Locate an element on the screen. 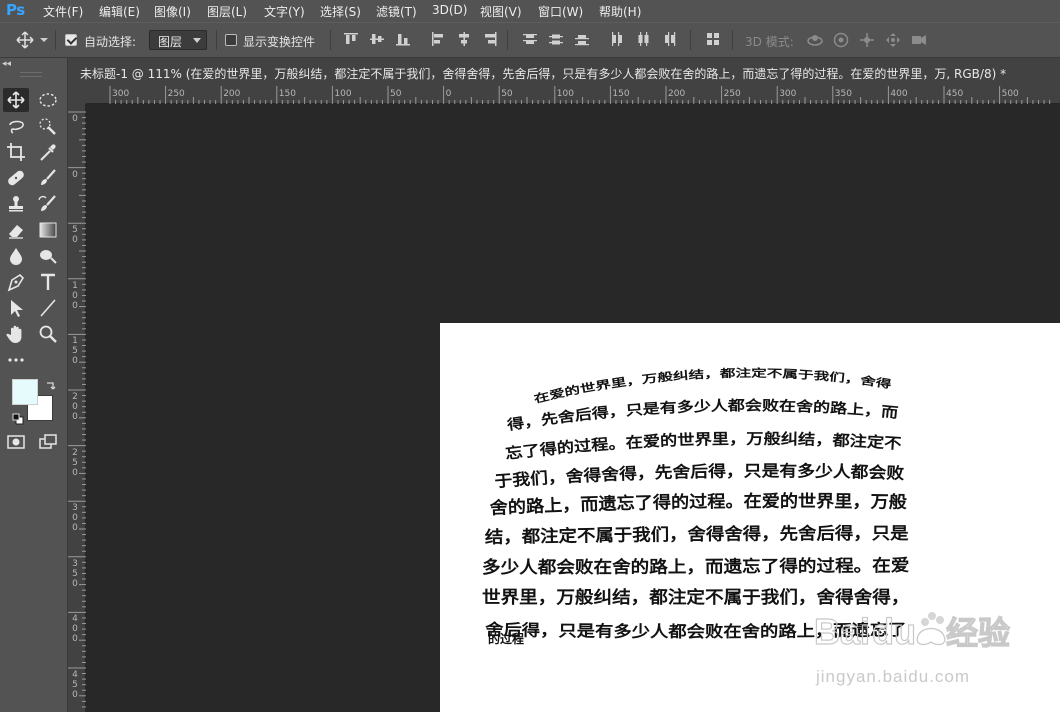 The image size is (1060, 712). 3d-orbit-icon is located at coordinates (815, 40).